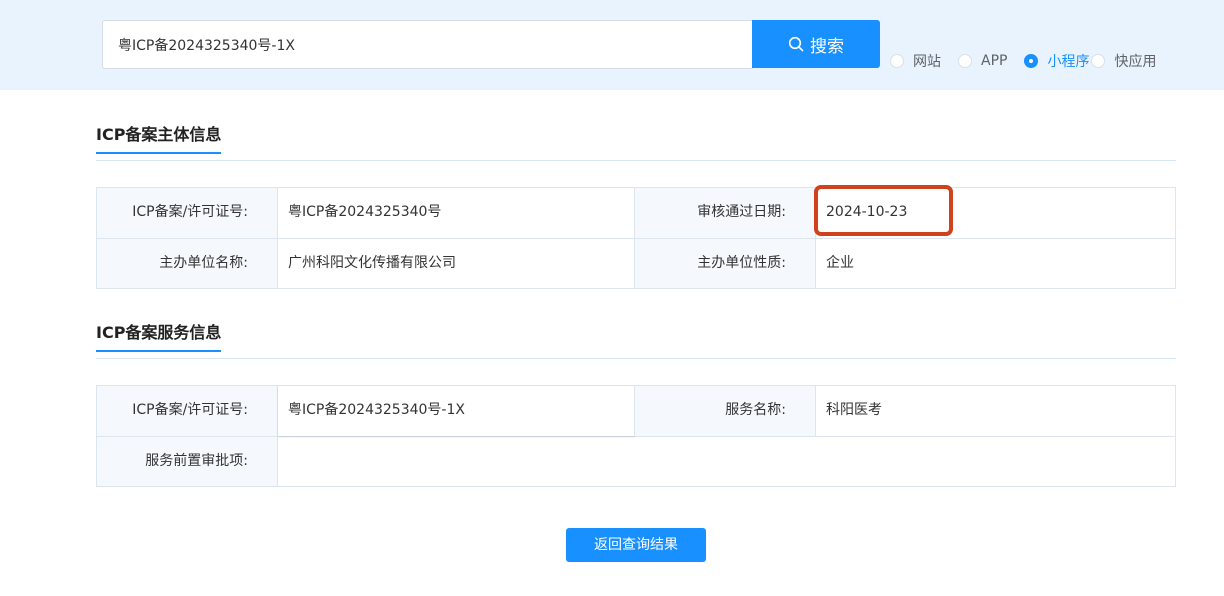 The image size is (1224, 596). I want to click on service-license-value: 粤ICP备2024325340号-1X, so click(456, 411).